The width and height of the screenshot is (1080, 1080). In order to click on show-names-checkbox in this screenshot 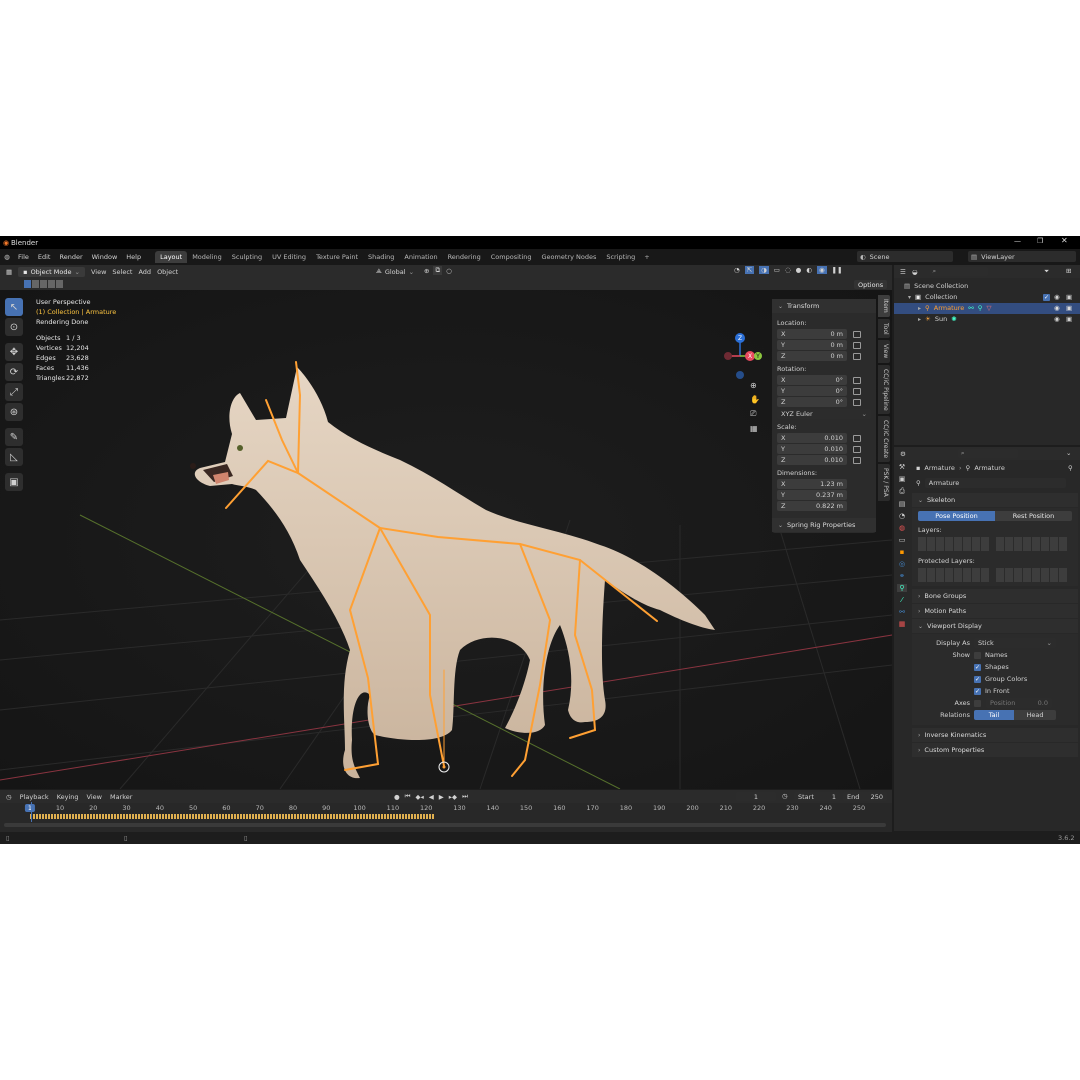, I will do `click(977, 655)`.